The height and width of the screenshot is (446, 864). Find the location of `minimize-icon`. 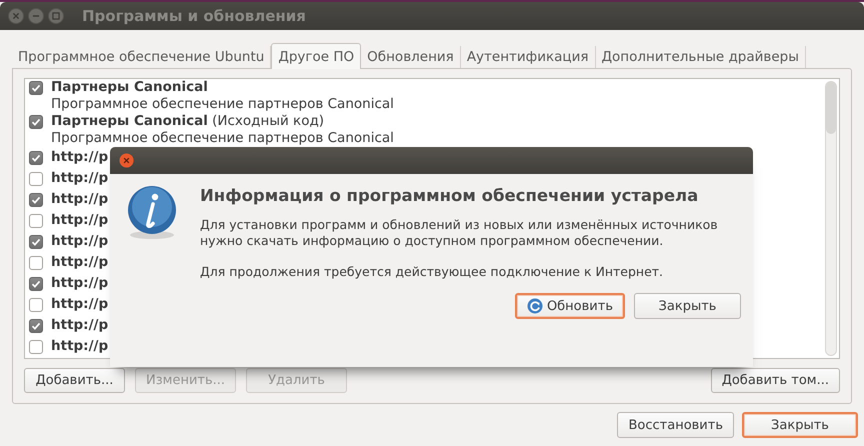

minimize-icon is located at coordinates (36, 16).